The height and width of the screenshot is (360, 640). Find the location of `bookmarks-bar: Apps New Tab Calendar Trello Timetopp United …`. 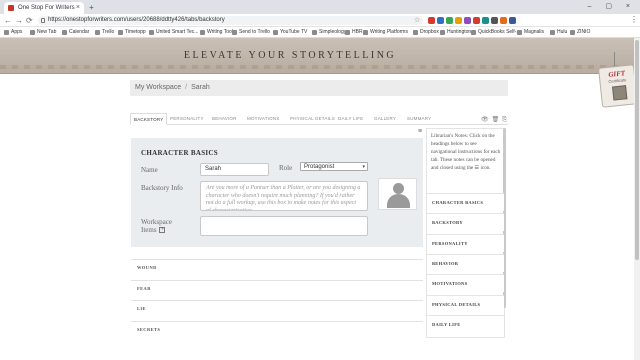

bookmarks-bar: Apps New Tab Calendar Trello Timetopp United … is located at coordinates (320, 32).